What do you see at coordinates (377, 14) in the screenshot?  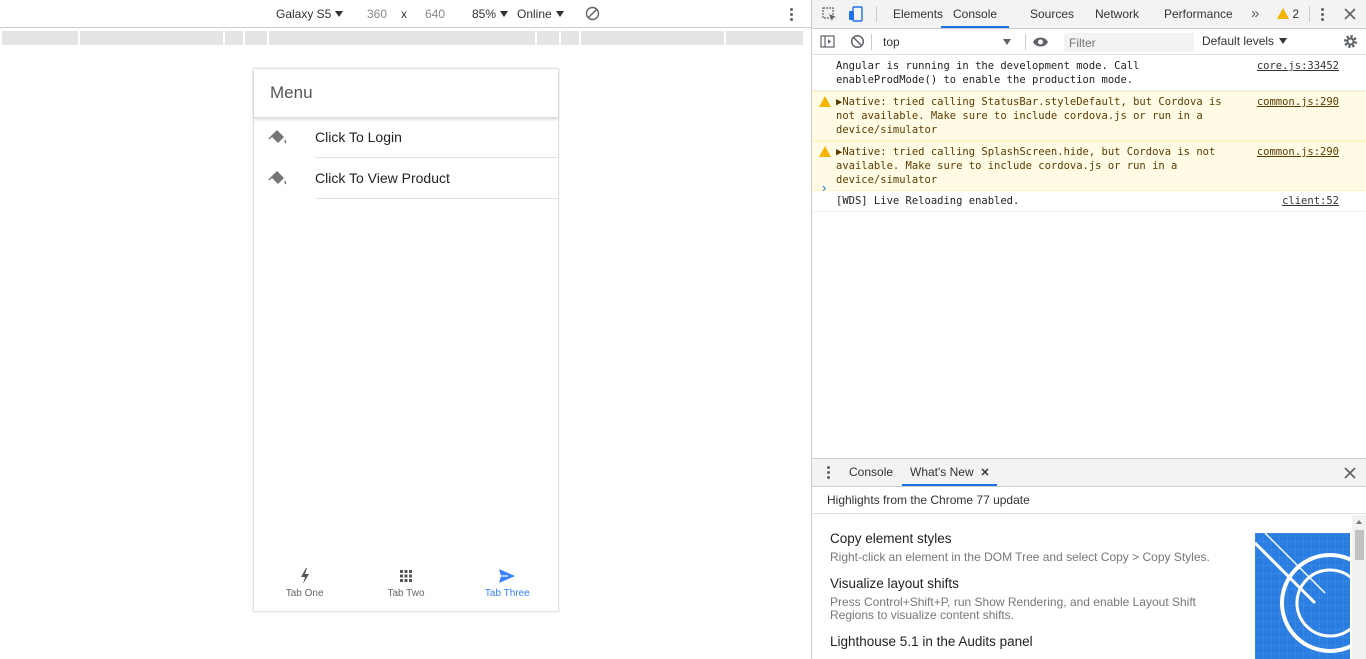 I see `width-field: 360` at bounding box center [377, 14].